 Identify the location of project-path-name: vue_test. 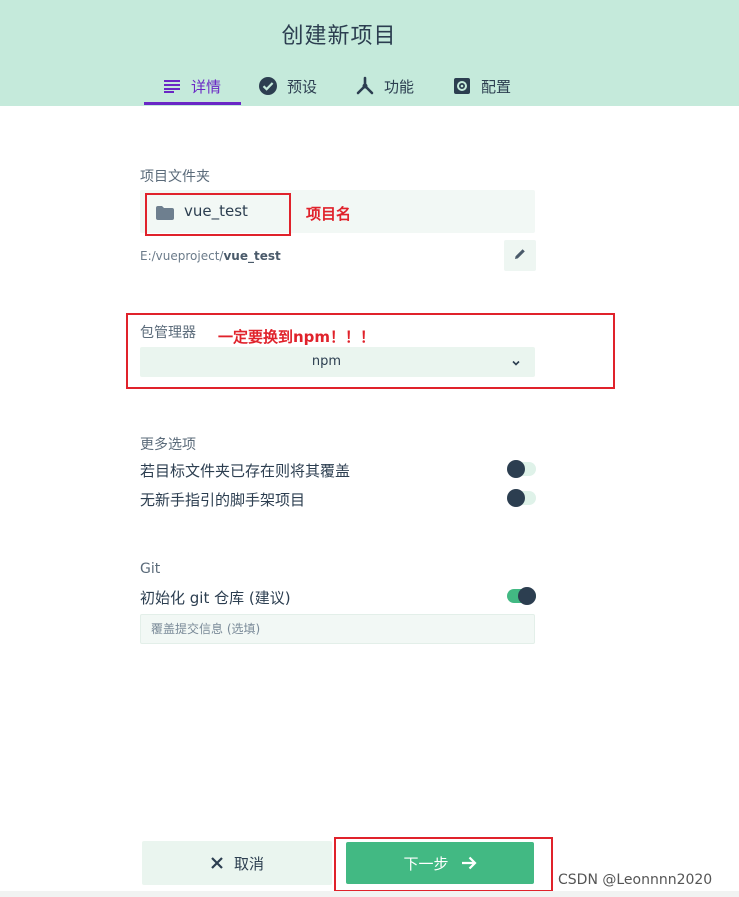
(252, 256).